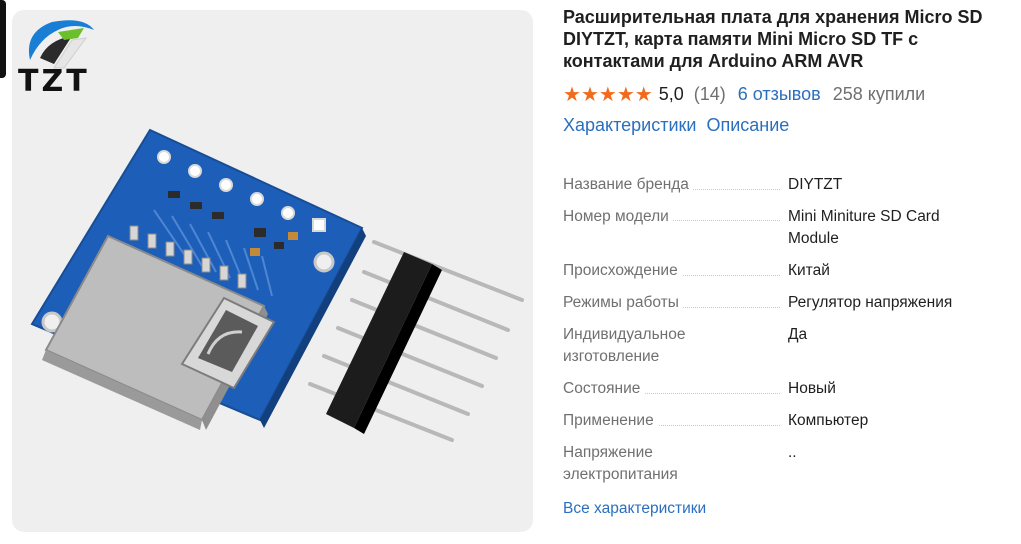 The width and height of the screenshot is (1021, 544). I want to click on spec-row: Происхождение Китай, so click(783, 271).